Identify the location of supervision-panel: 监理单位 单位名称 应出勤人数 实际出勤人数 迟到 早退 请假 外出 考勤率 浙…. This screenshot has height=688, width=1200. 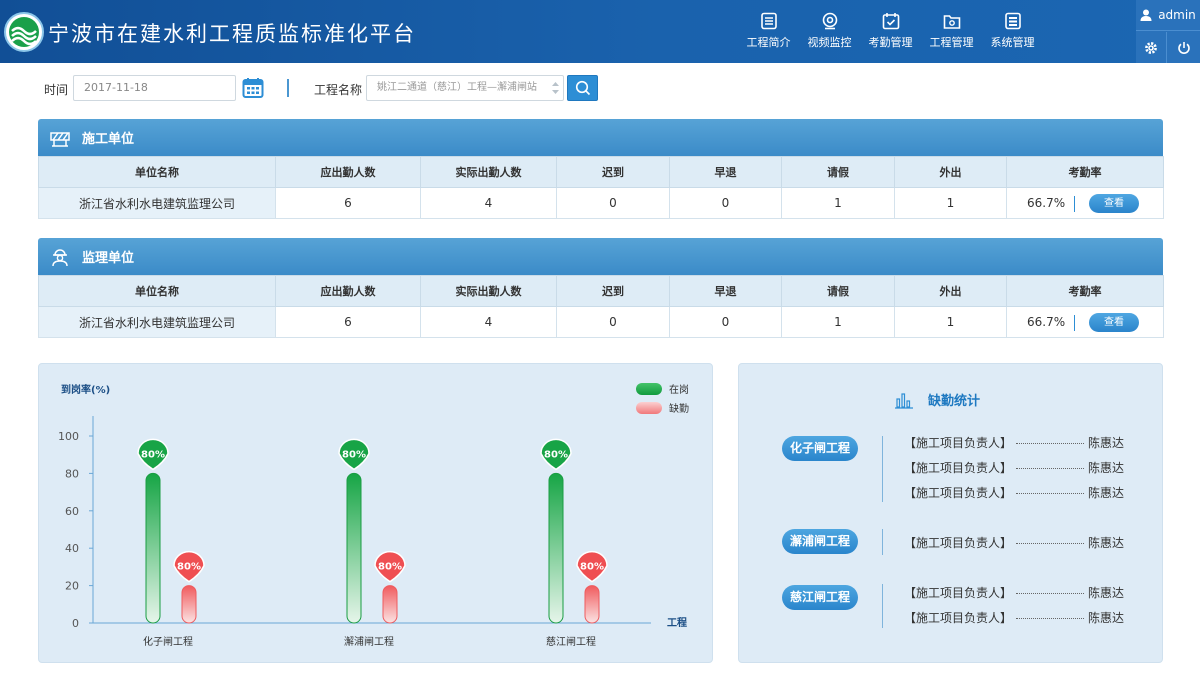
(601, 288).